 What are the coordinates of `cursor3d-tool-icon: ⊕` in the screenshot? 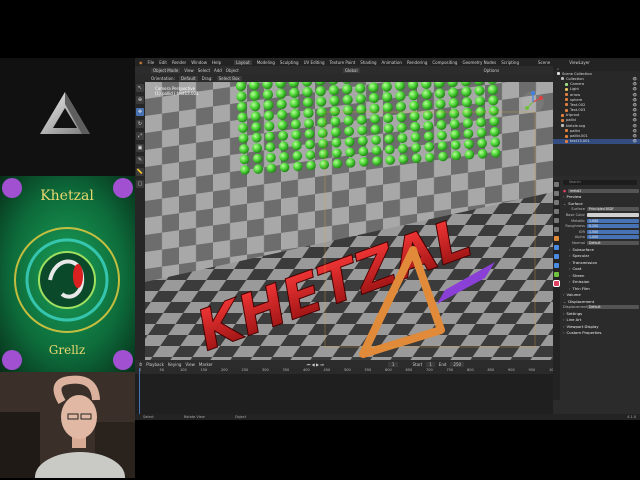 It's located at (140, 100).